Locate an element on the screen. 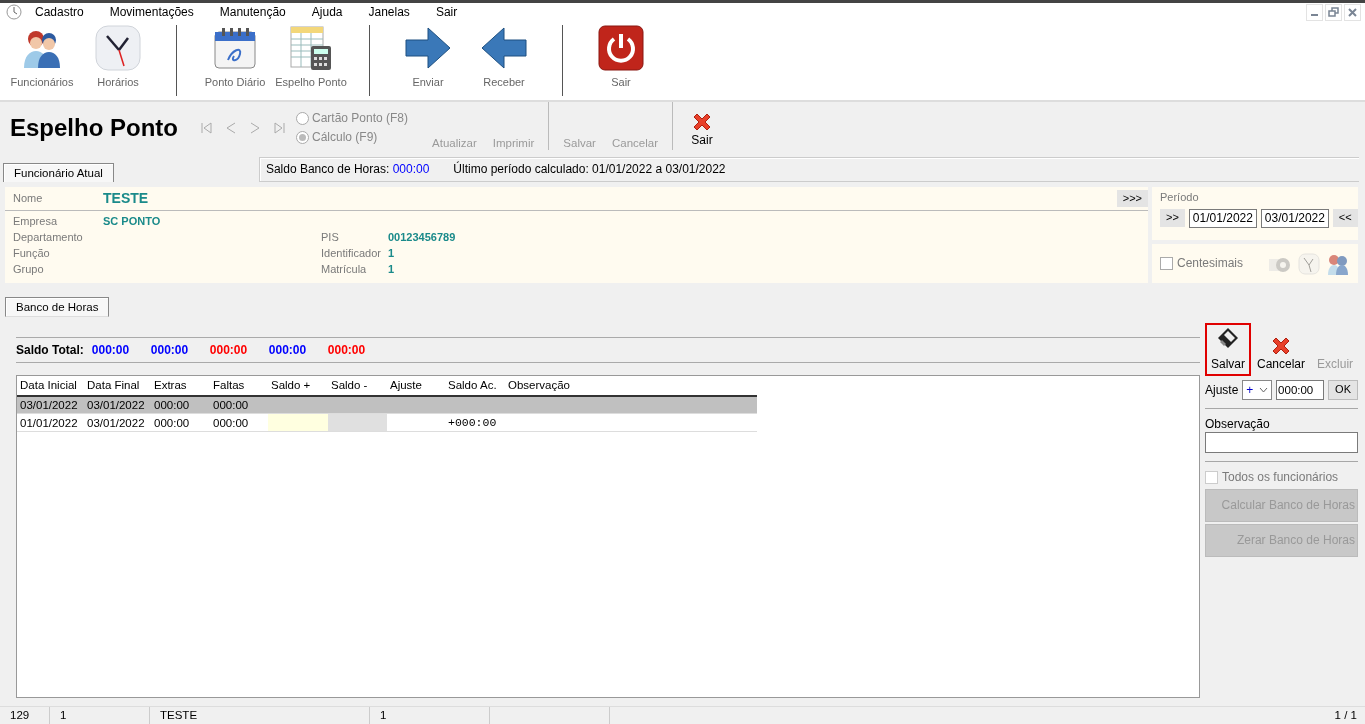 The width and height of the screenshot is (1365, 724). toolbar-button: Enviar is located at coordinates (428, 57).